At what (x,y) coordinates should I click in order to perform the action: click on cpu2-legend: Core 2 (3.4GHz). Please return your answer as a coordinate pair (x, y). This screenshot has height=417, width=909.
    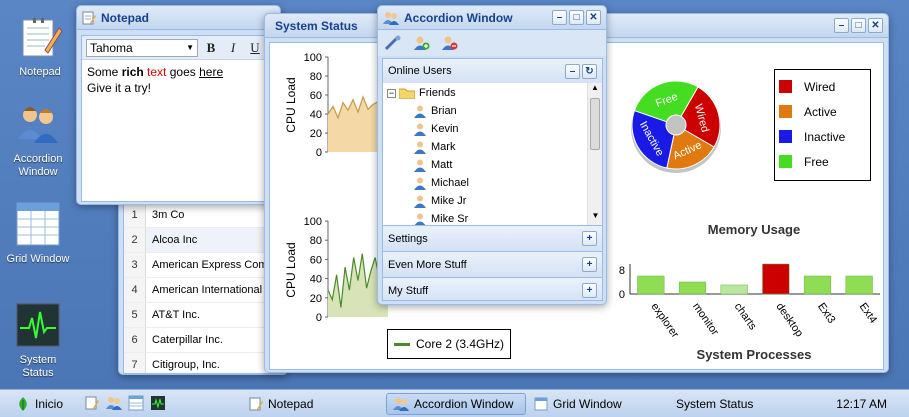
    Looking at the image, I should click on (449, 344).